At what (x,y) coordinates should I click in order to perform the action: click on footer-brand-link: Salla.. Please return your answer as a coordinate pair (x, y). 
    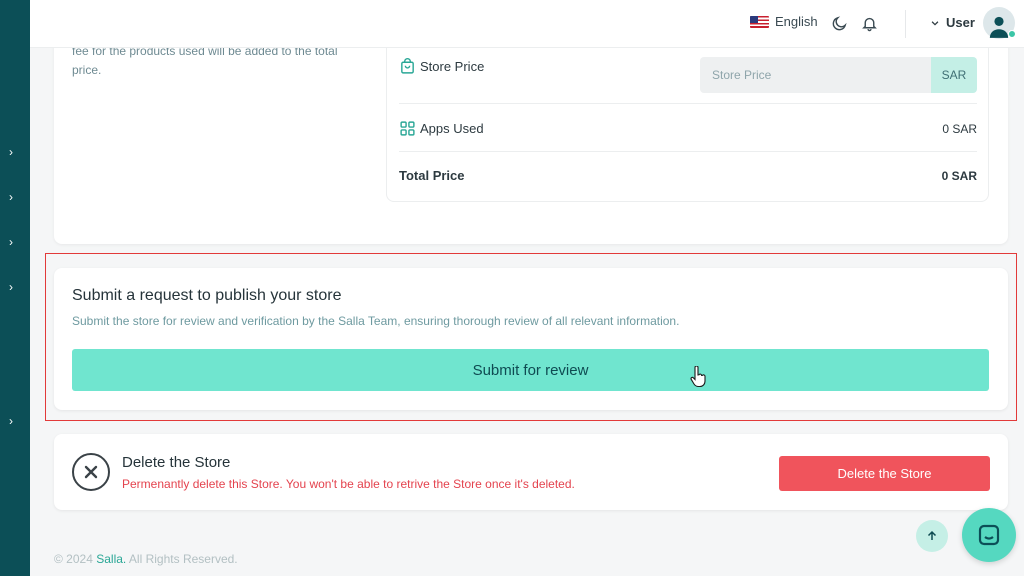
    Looking at the image, I should click on (111, 559).